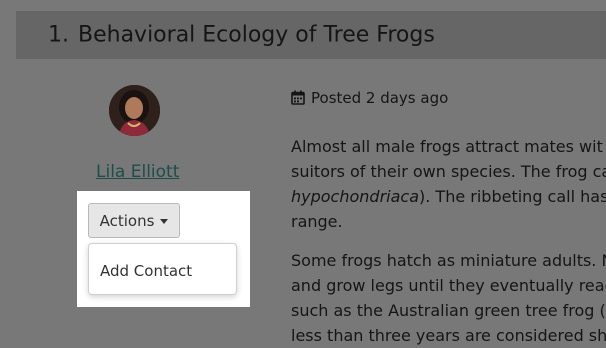 This screenshot has height=348, width=606. What do you see at coordinates (146, 271) in the screenshot?
I see `menu-item-add-contact: Add Contact` at bounding box center [146, 271].